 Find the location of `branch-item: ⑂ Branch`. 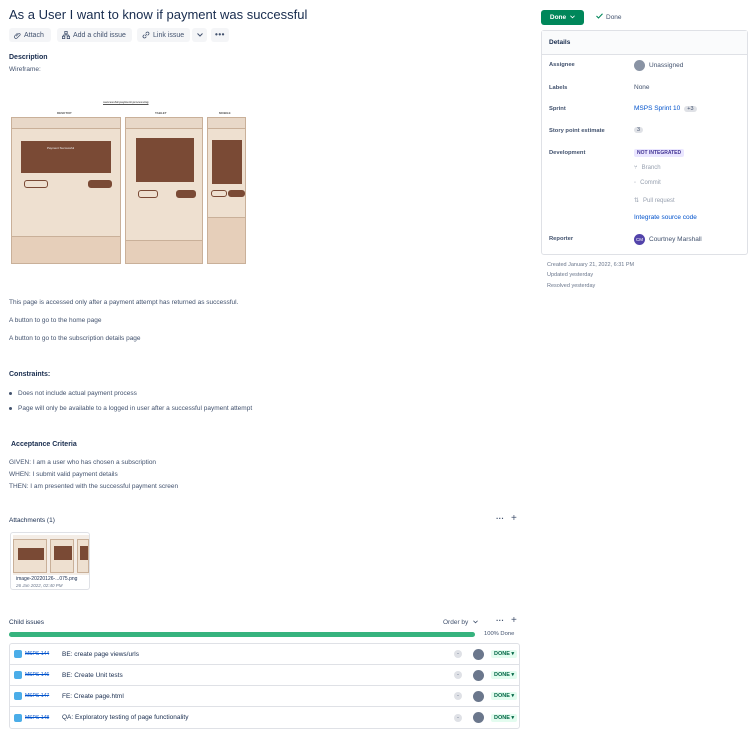

branch-item: ⑂ Branch is located at coordinates (647, 168).